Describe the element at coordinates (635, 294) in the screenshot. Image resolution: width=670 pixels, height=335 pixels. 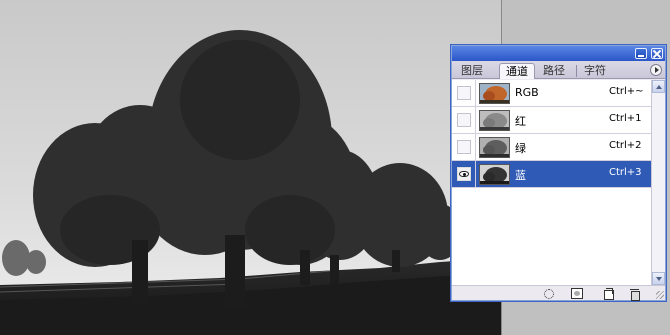
I see `delete-channel-icon` at that location.